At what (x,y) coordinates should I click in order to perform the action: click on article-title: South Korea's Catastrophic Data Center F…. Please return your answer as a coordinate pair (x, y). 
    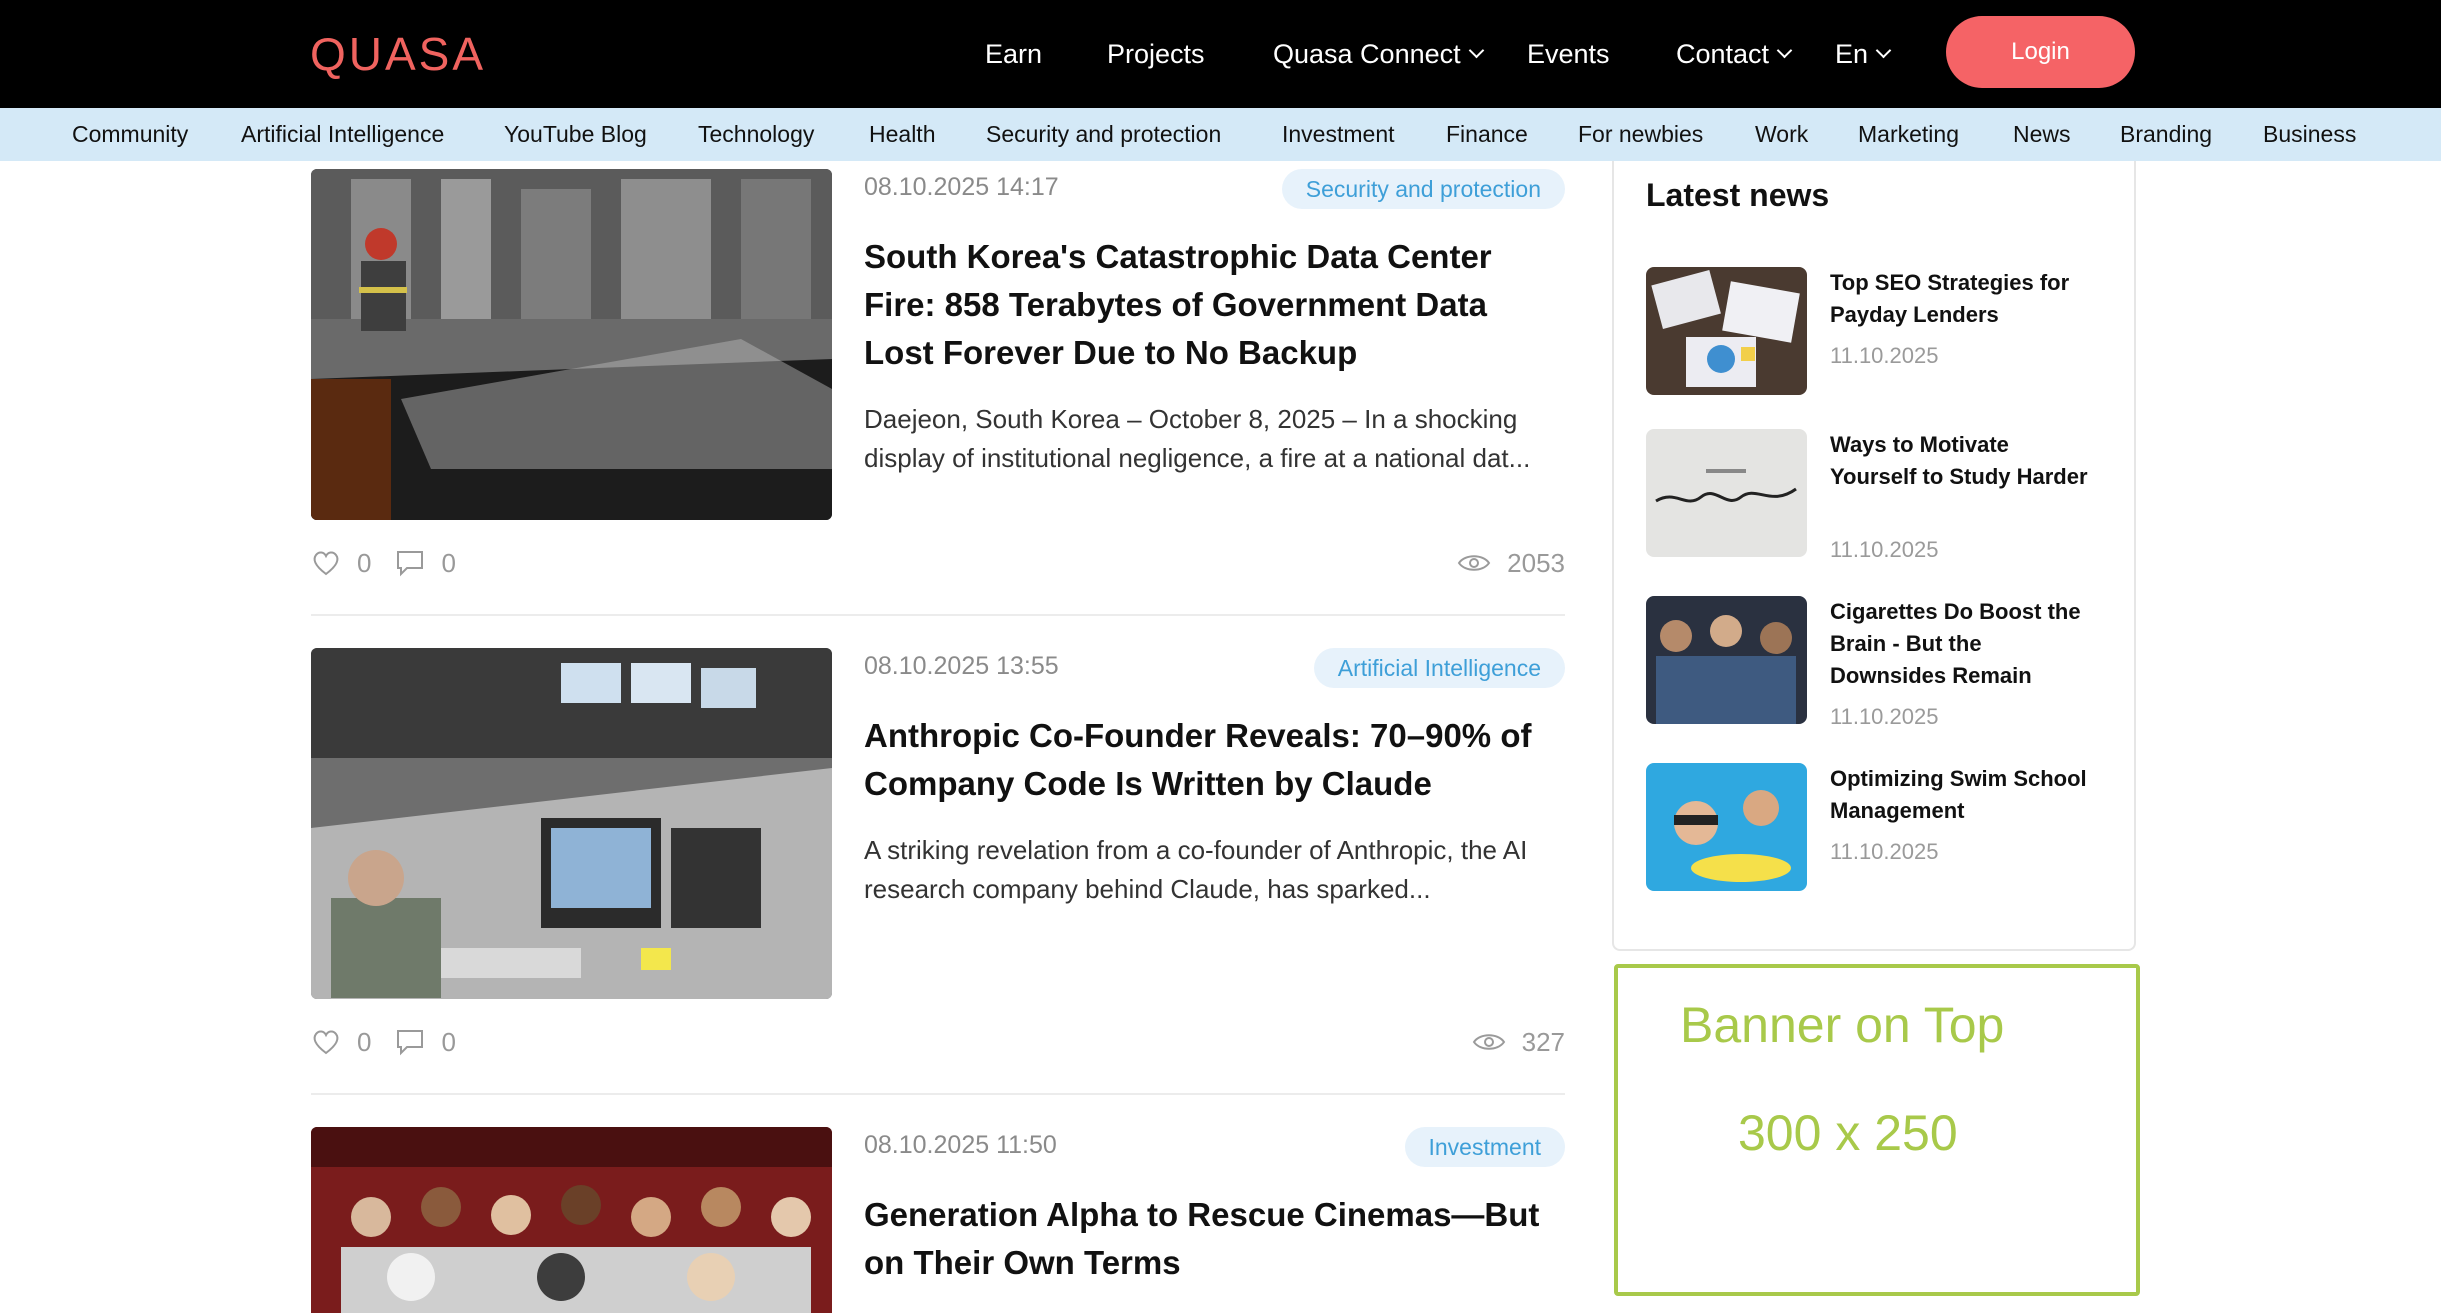
    Looking at the image, I should click on (1214, 305).